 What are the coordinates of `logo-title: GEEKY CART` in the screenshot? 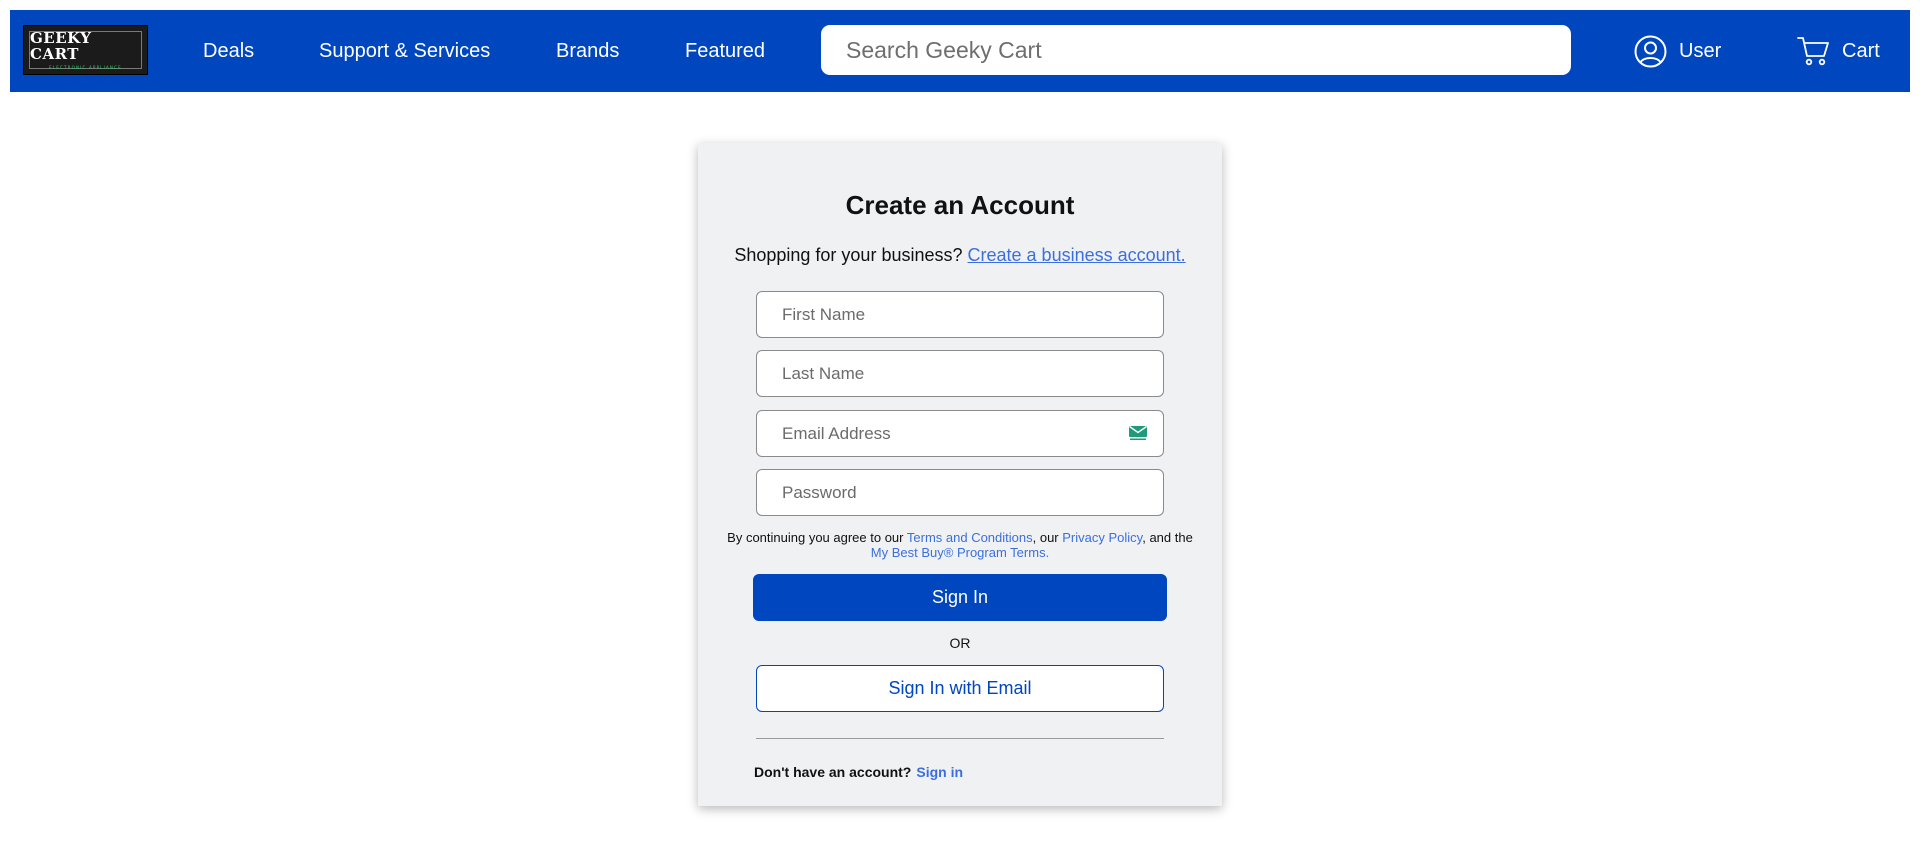 It's located at (61, 46).